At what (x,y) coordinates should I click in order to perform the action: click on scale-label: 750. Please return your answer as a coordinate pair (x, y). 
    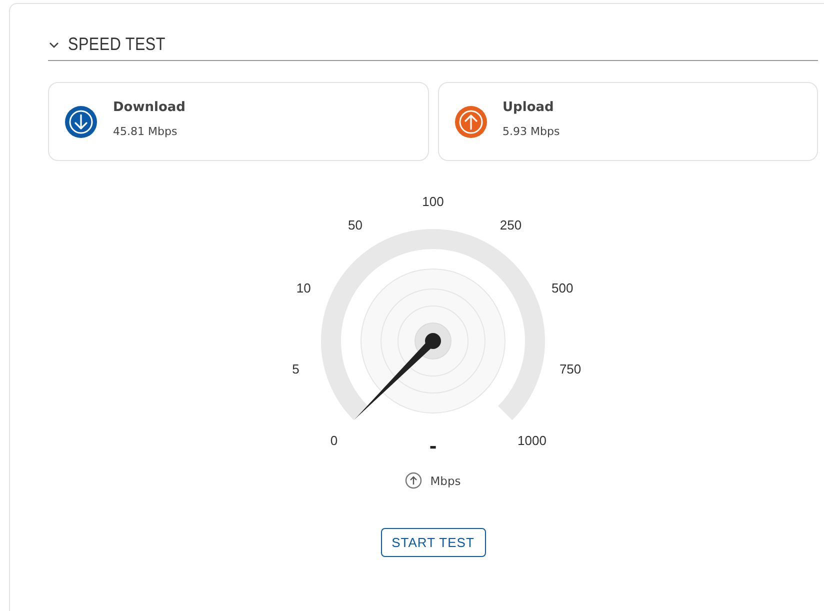
    Looking at the image, I should click on (570, 368).